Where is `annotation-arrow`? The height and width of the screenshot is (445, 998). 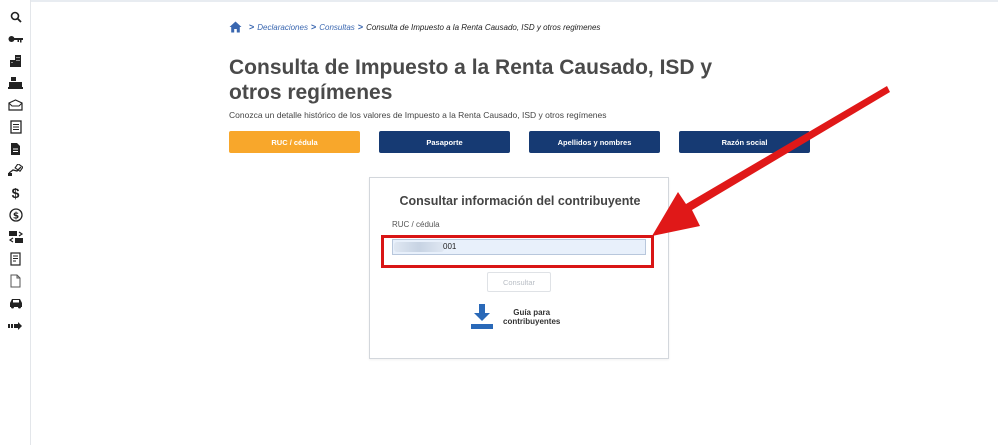
annotation-arrow is located at coordinates (771, 161).